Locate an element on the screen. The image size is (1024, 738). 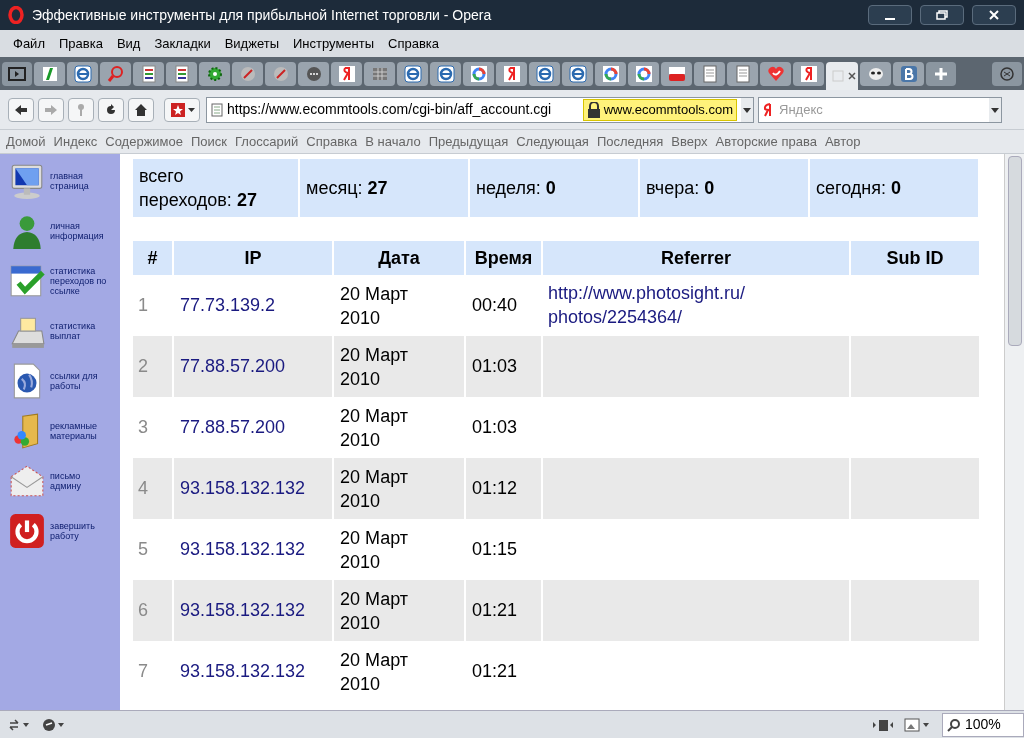
row-number: 7 is located at coordinates (153, 671).